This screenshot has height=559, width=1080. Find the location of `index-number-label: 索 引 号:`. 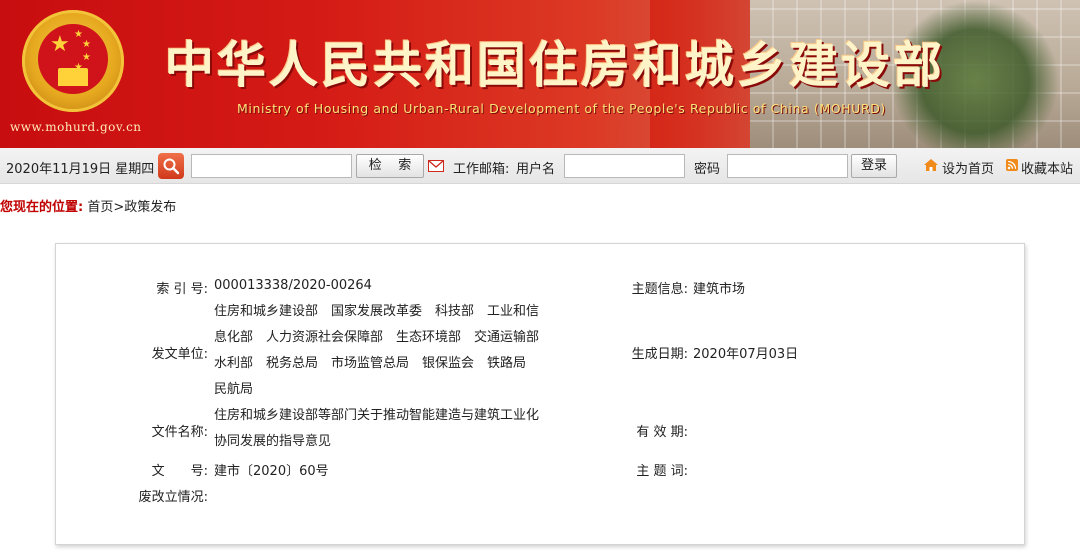

index-number-label: 索 引 号: is located at coordinates (182, 289).